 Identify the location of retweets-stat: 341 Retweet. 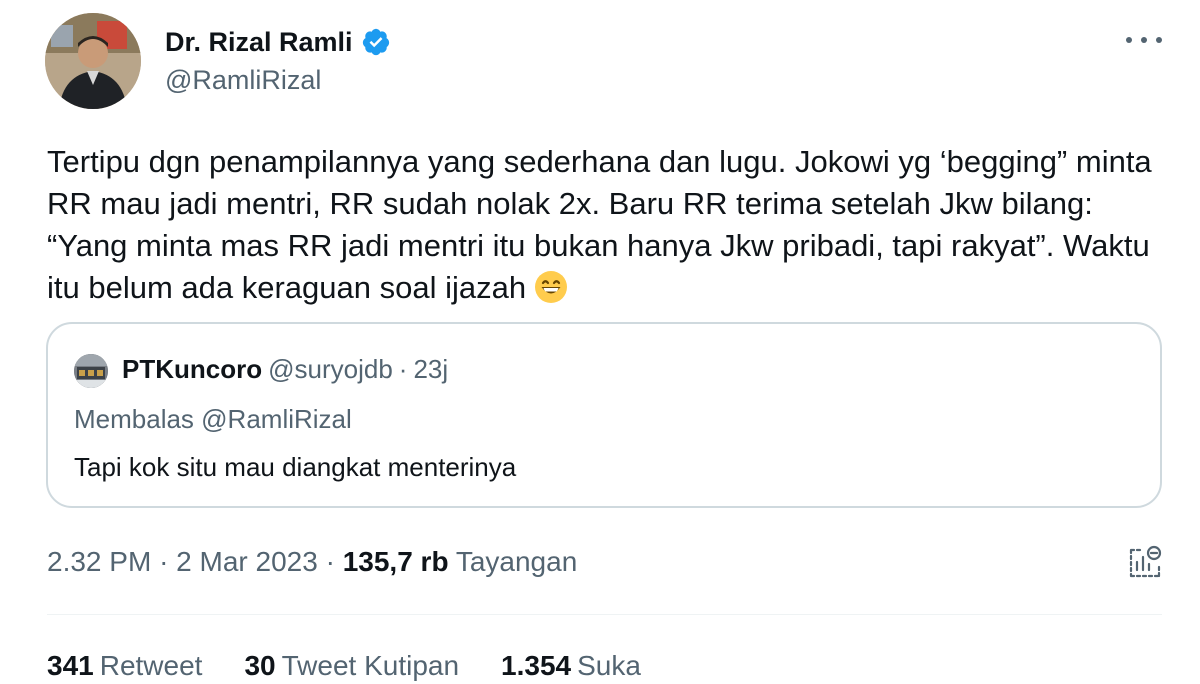
(124, 666).